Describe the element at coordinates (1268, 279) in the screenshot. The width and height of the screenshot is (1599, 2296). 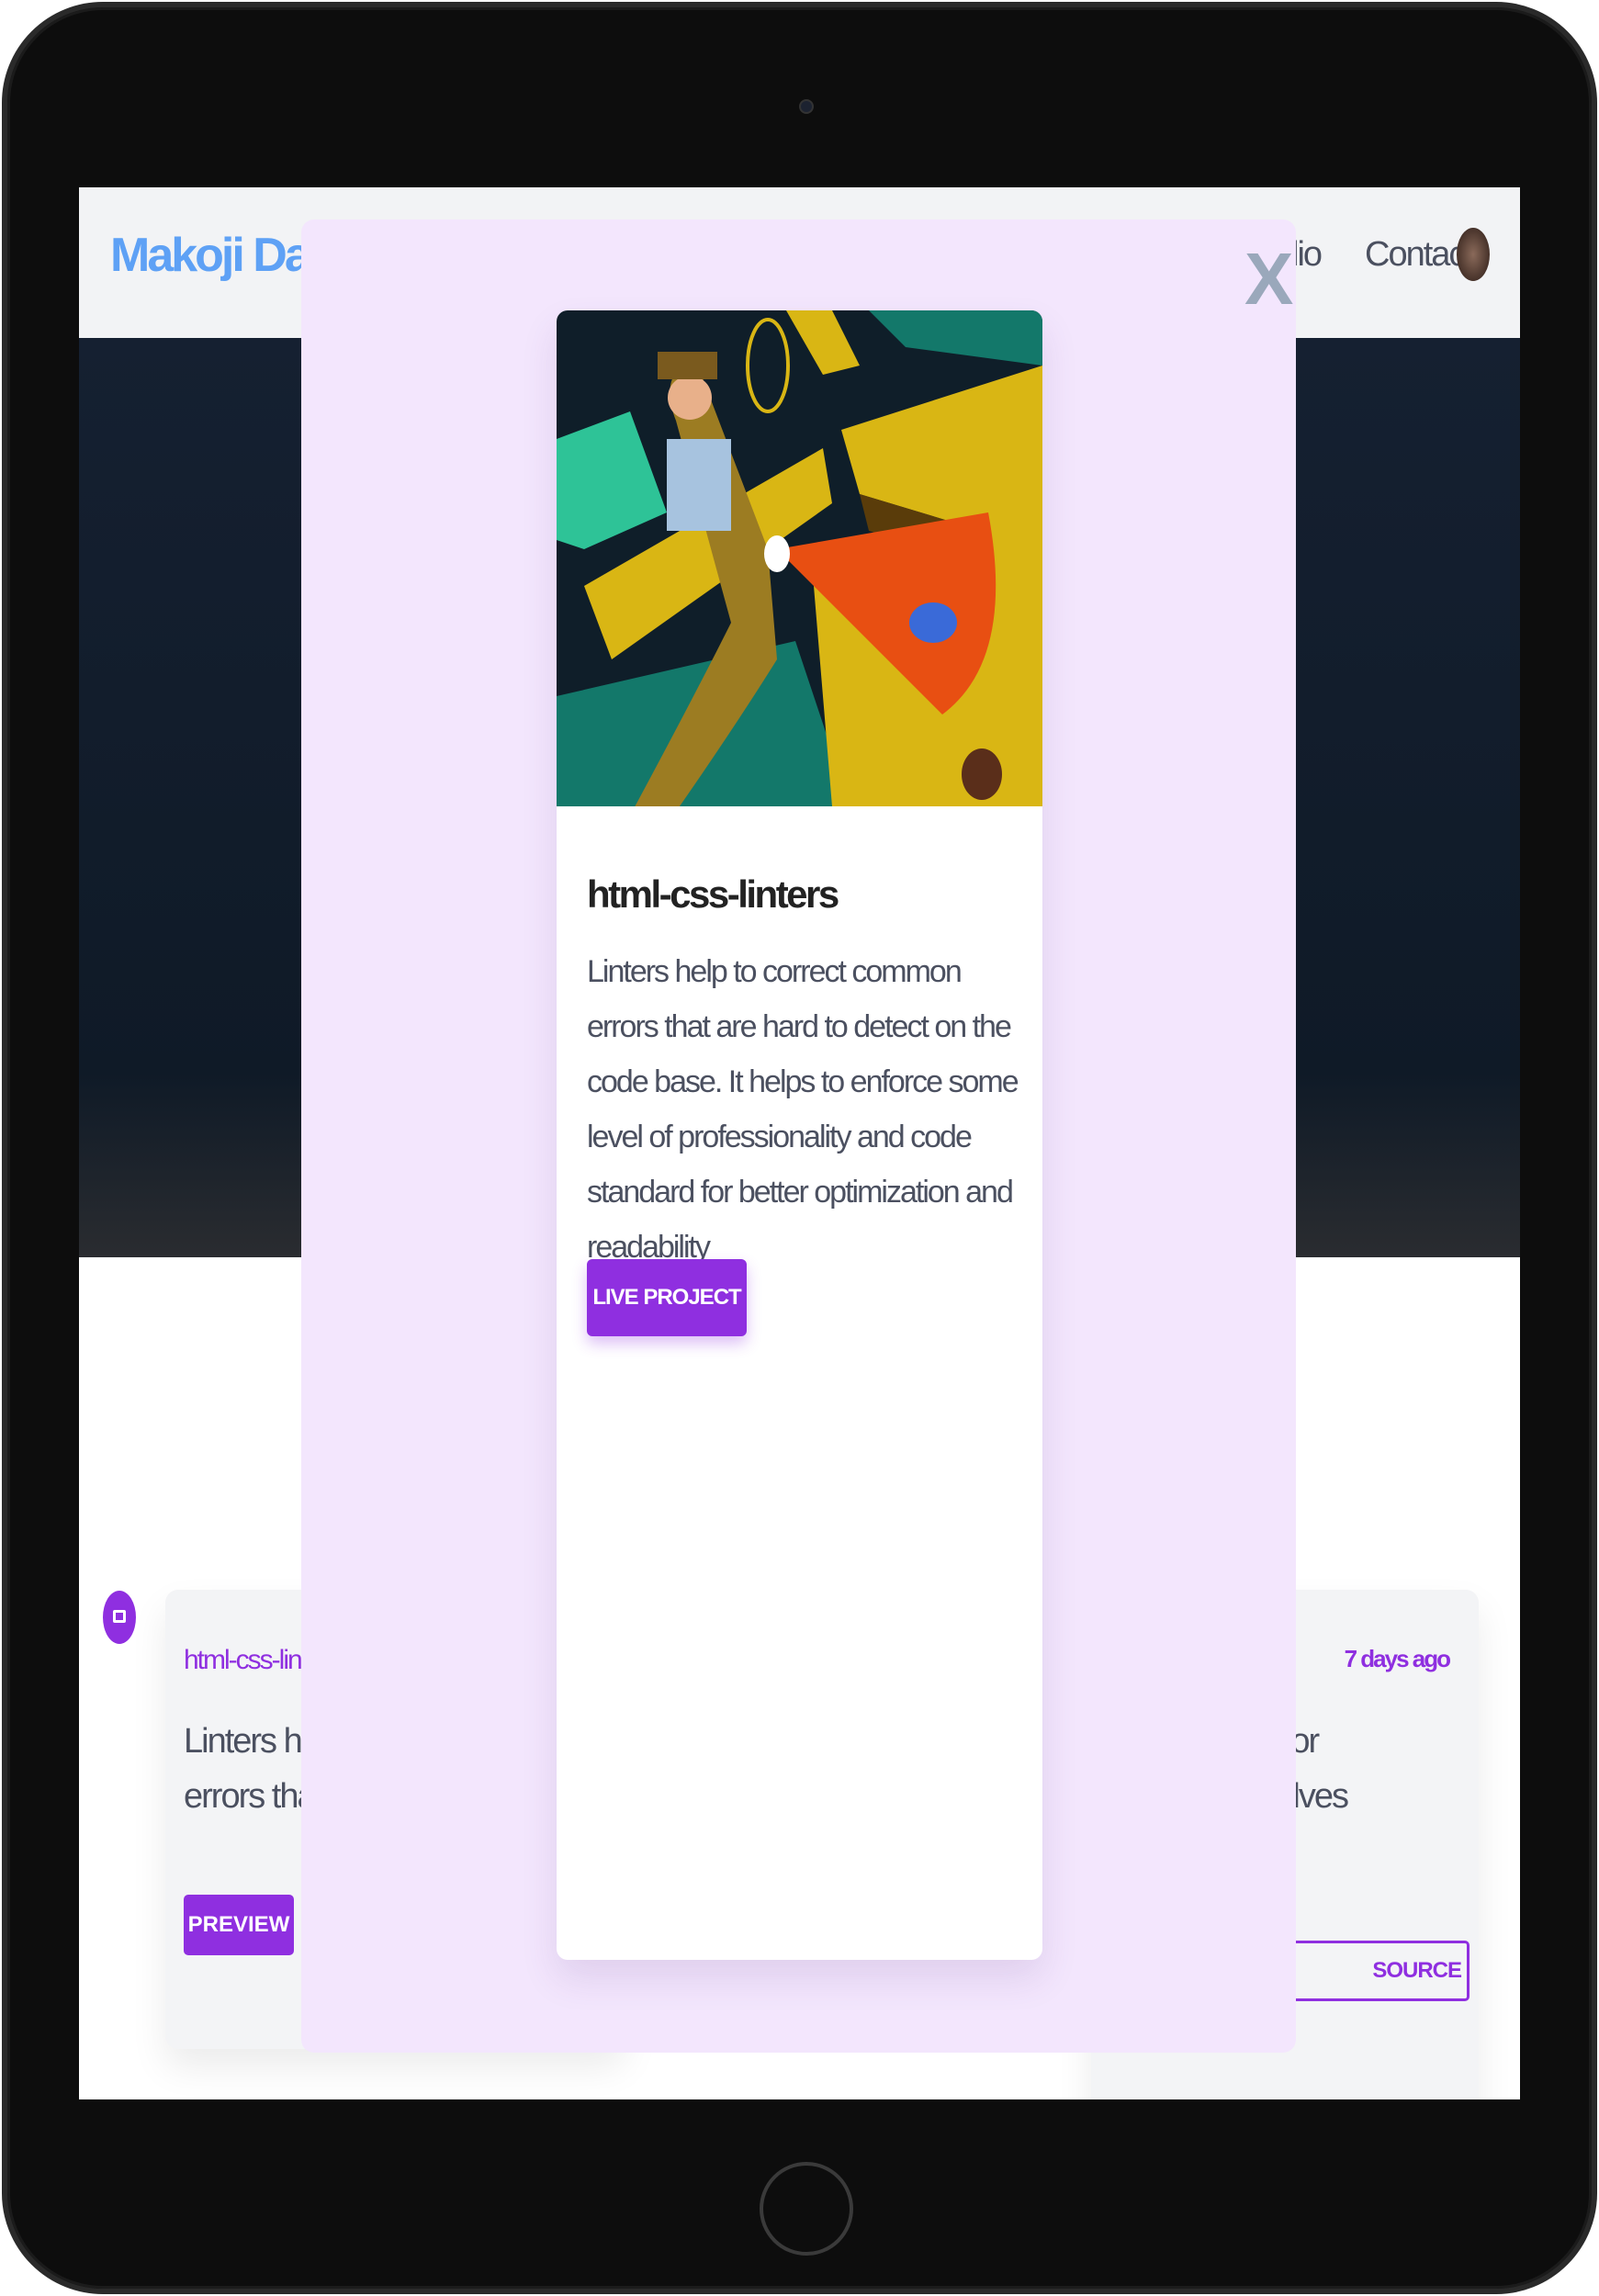
I see `close-button: X` at that location.